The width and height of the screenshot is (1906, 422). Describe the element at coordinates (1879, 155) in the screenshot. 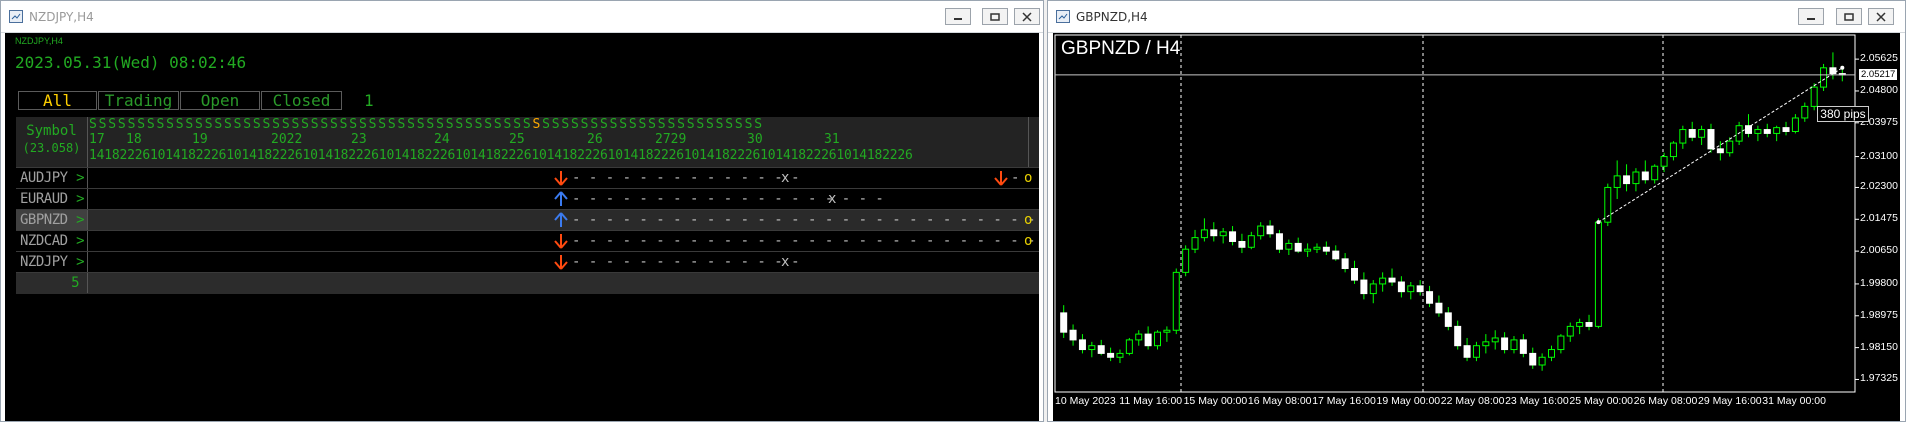

I see `y-tick-label: 2.03100` at that location.